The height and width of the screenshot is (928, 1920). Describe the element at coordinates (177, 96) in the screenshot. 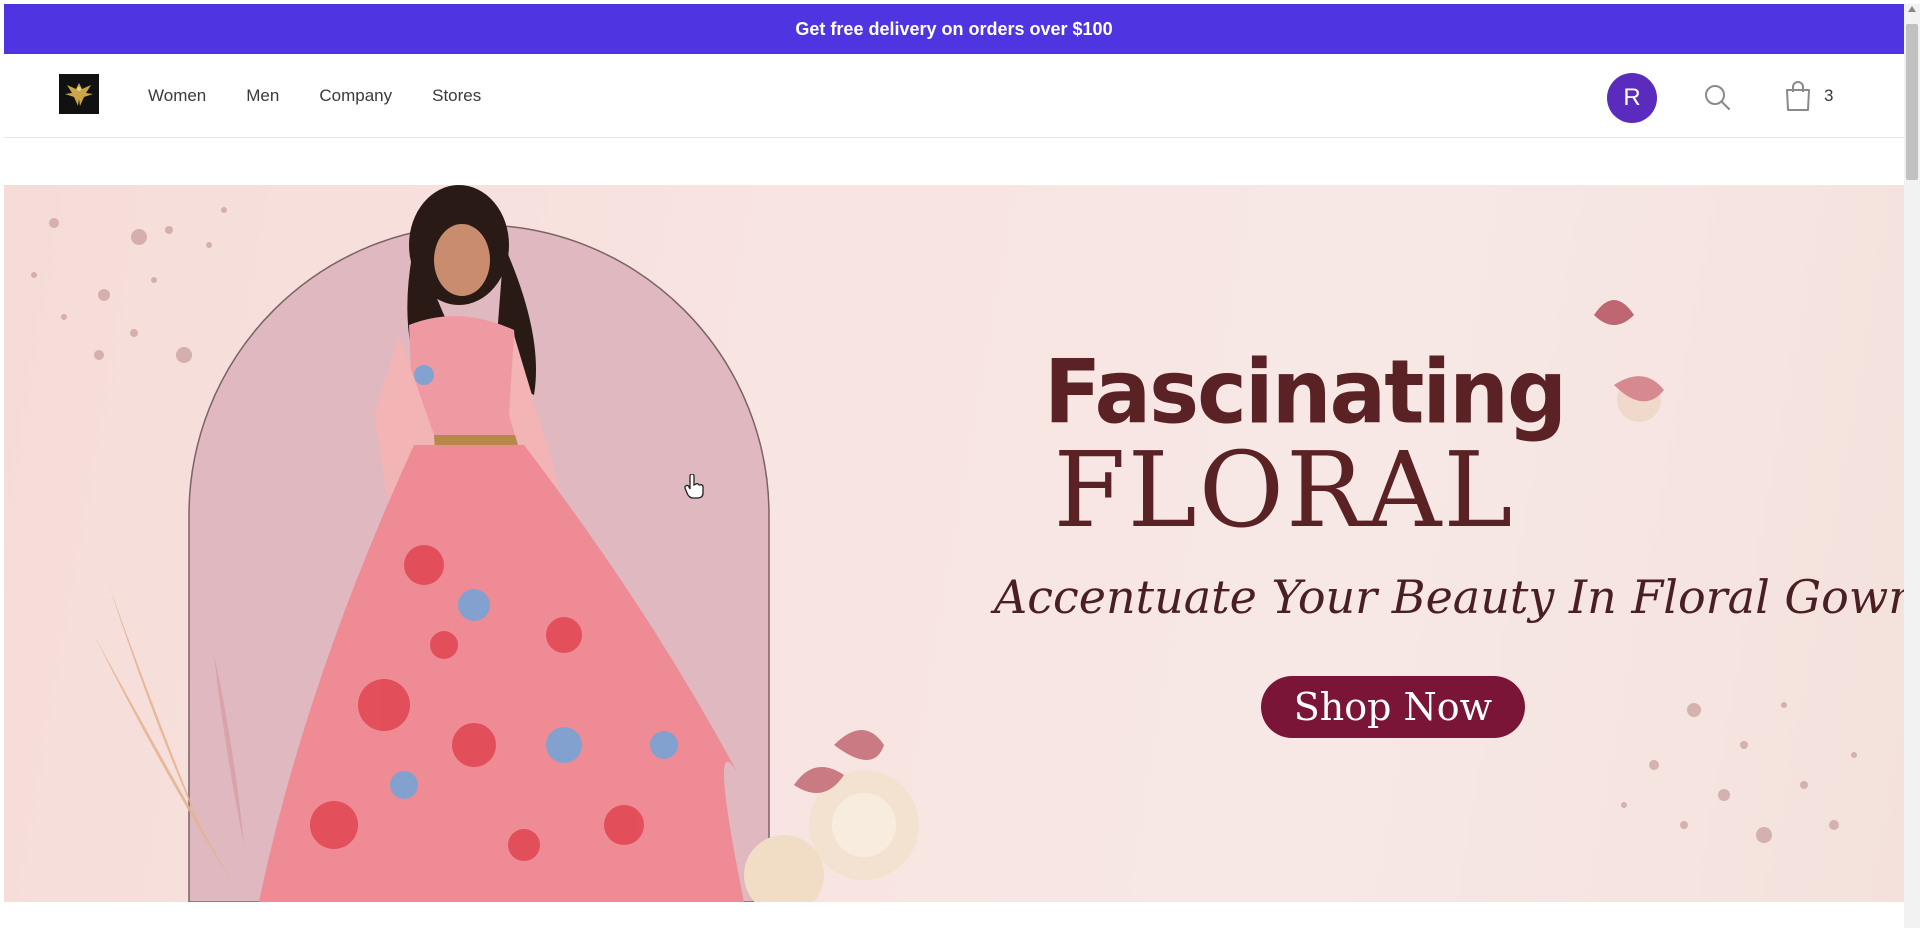

I see `nav-women: Women` at that location.